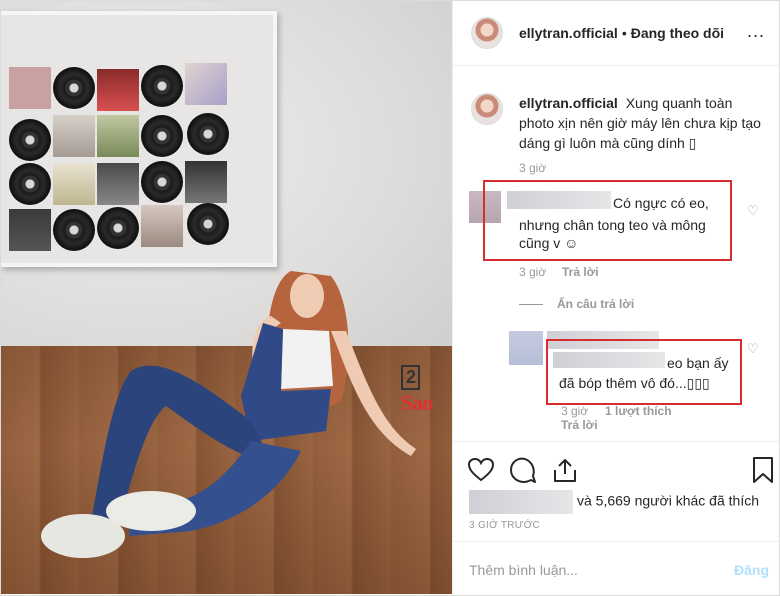 The height and width of the screenshot is (596, 780). What do you see at coordinates (634, 383) in the screenshot?
I see `reply-text: đã bóp thêm vô đó...▯▯▯` at bounding box center [634, 383].